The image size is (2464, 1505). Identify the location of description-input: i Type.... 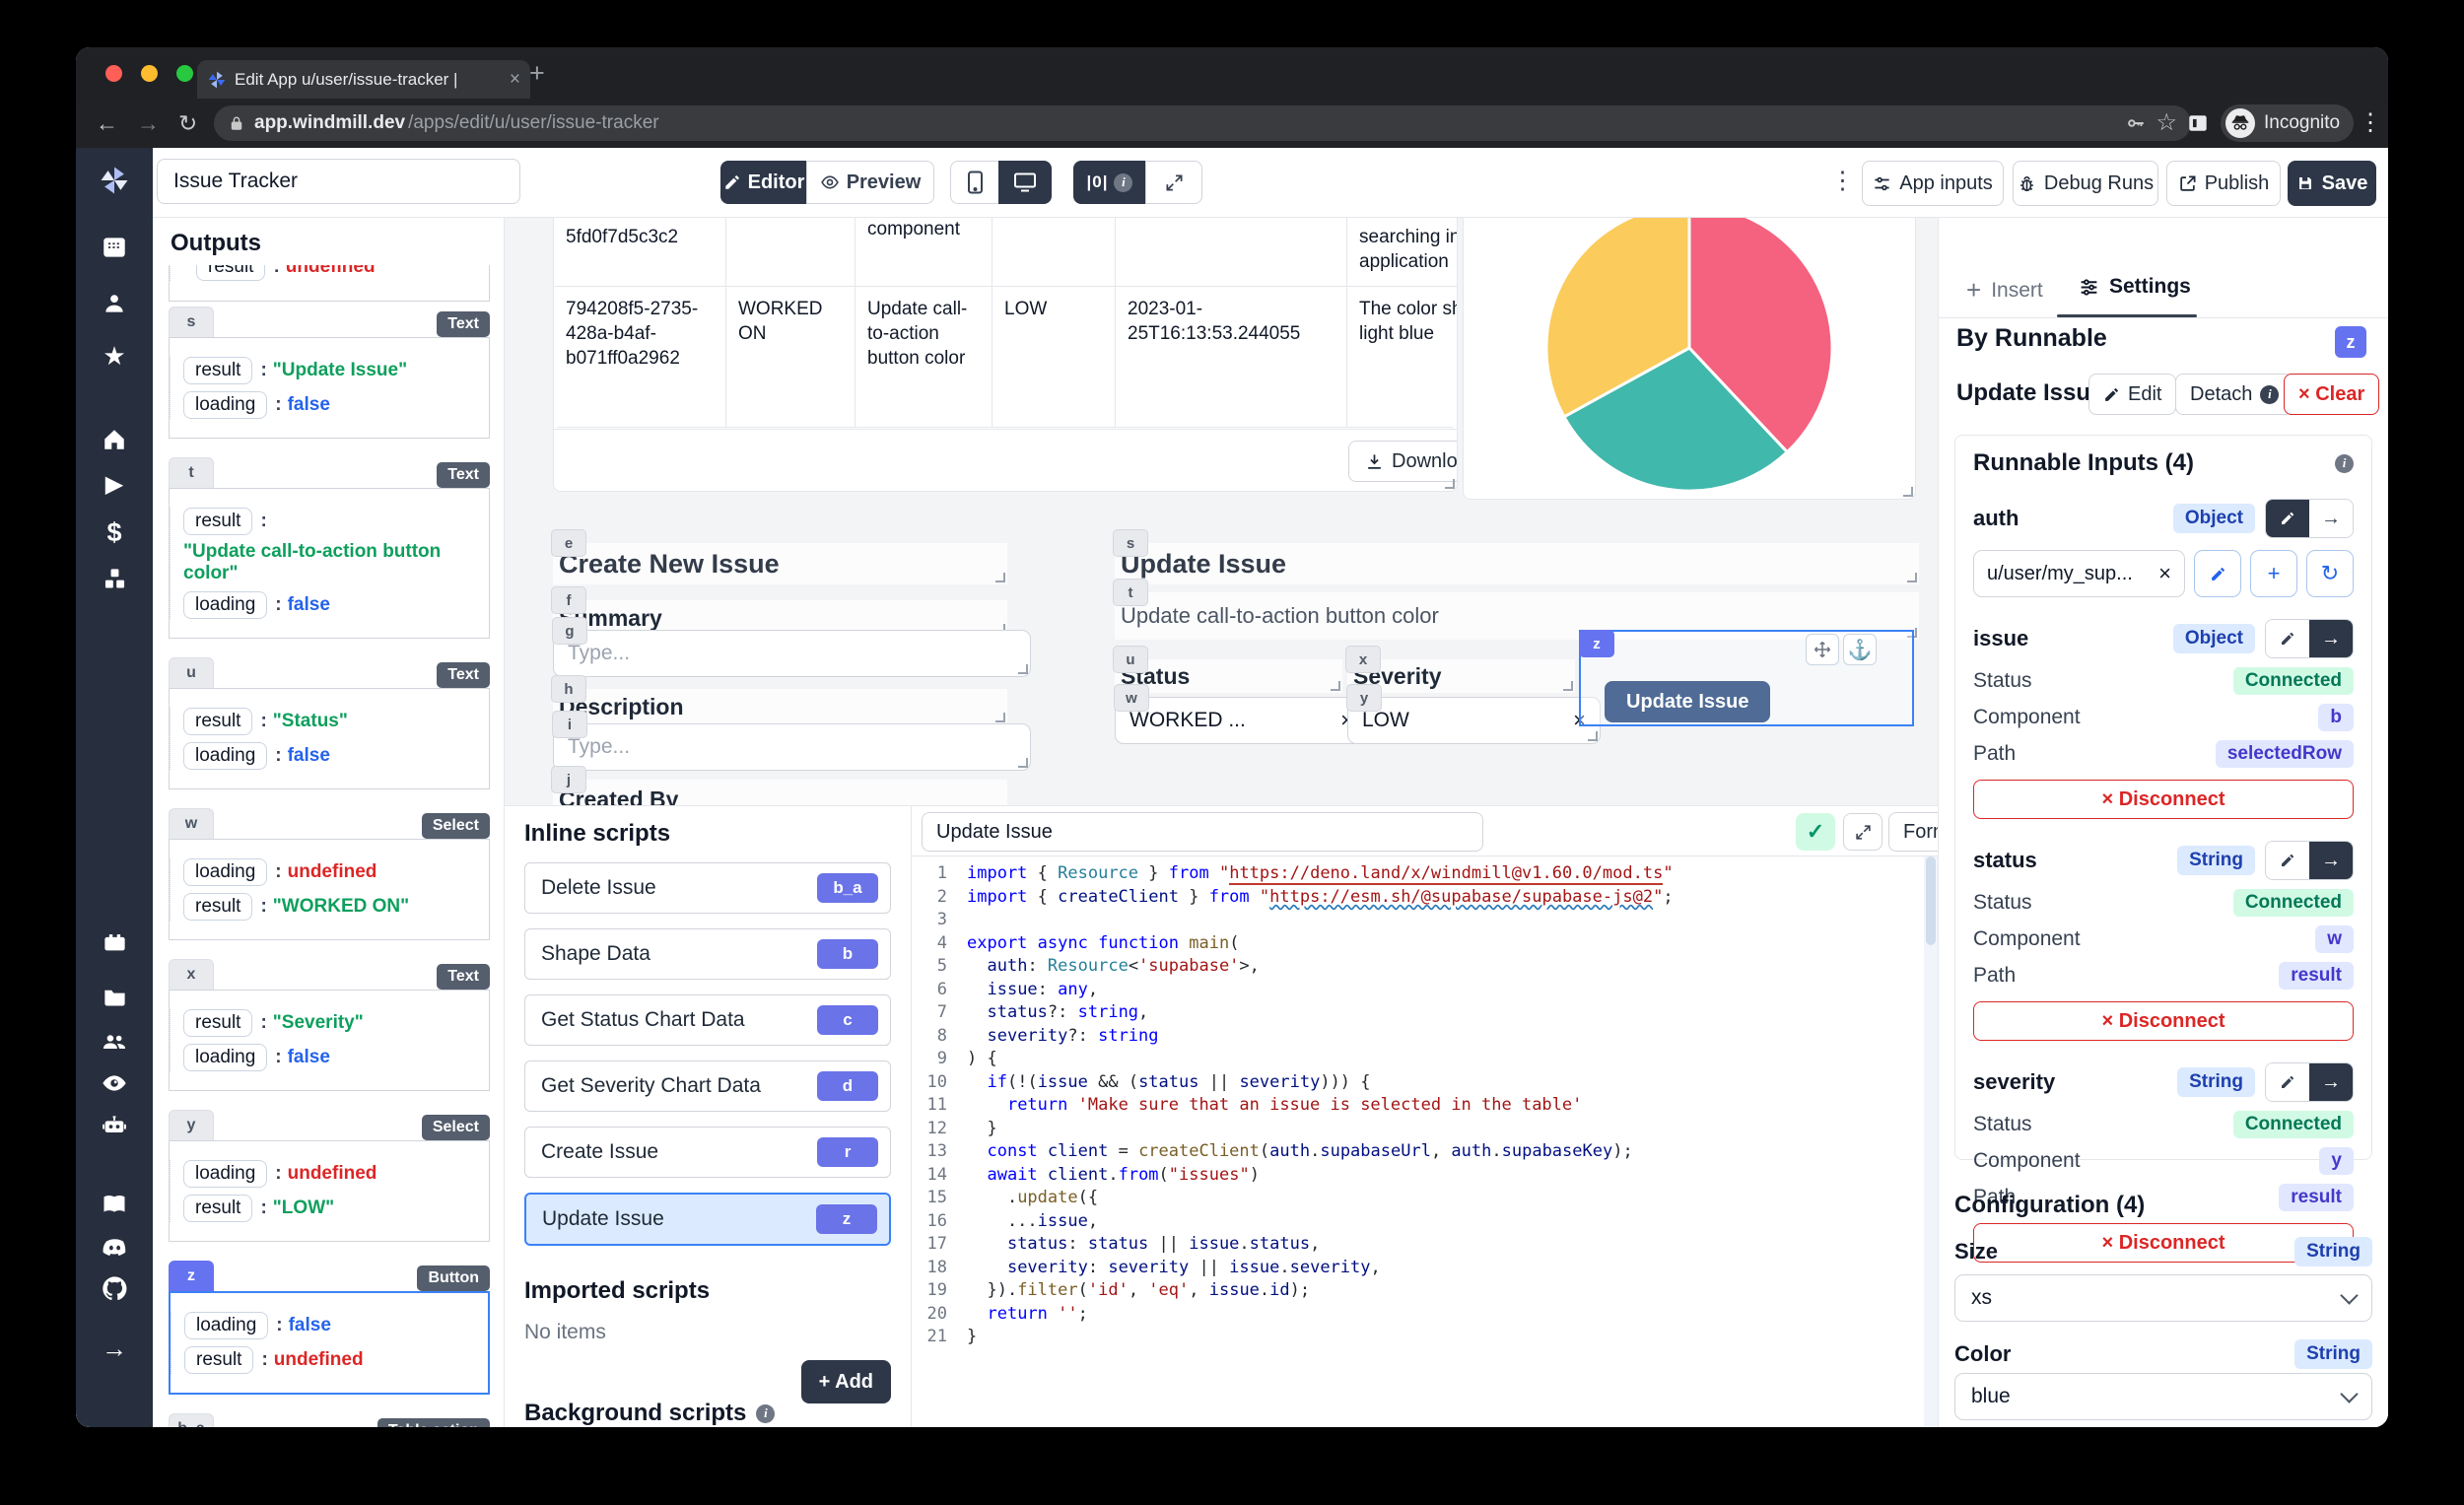
(791, 741).